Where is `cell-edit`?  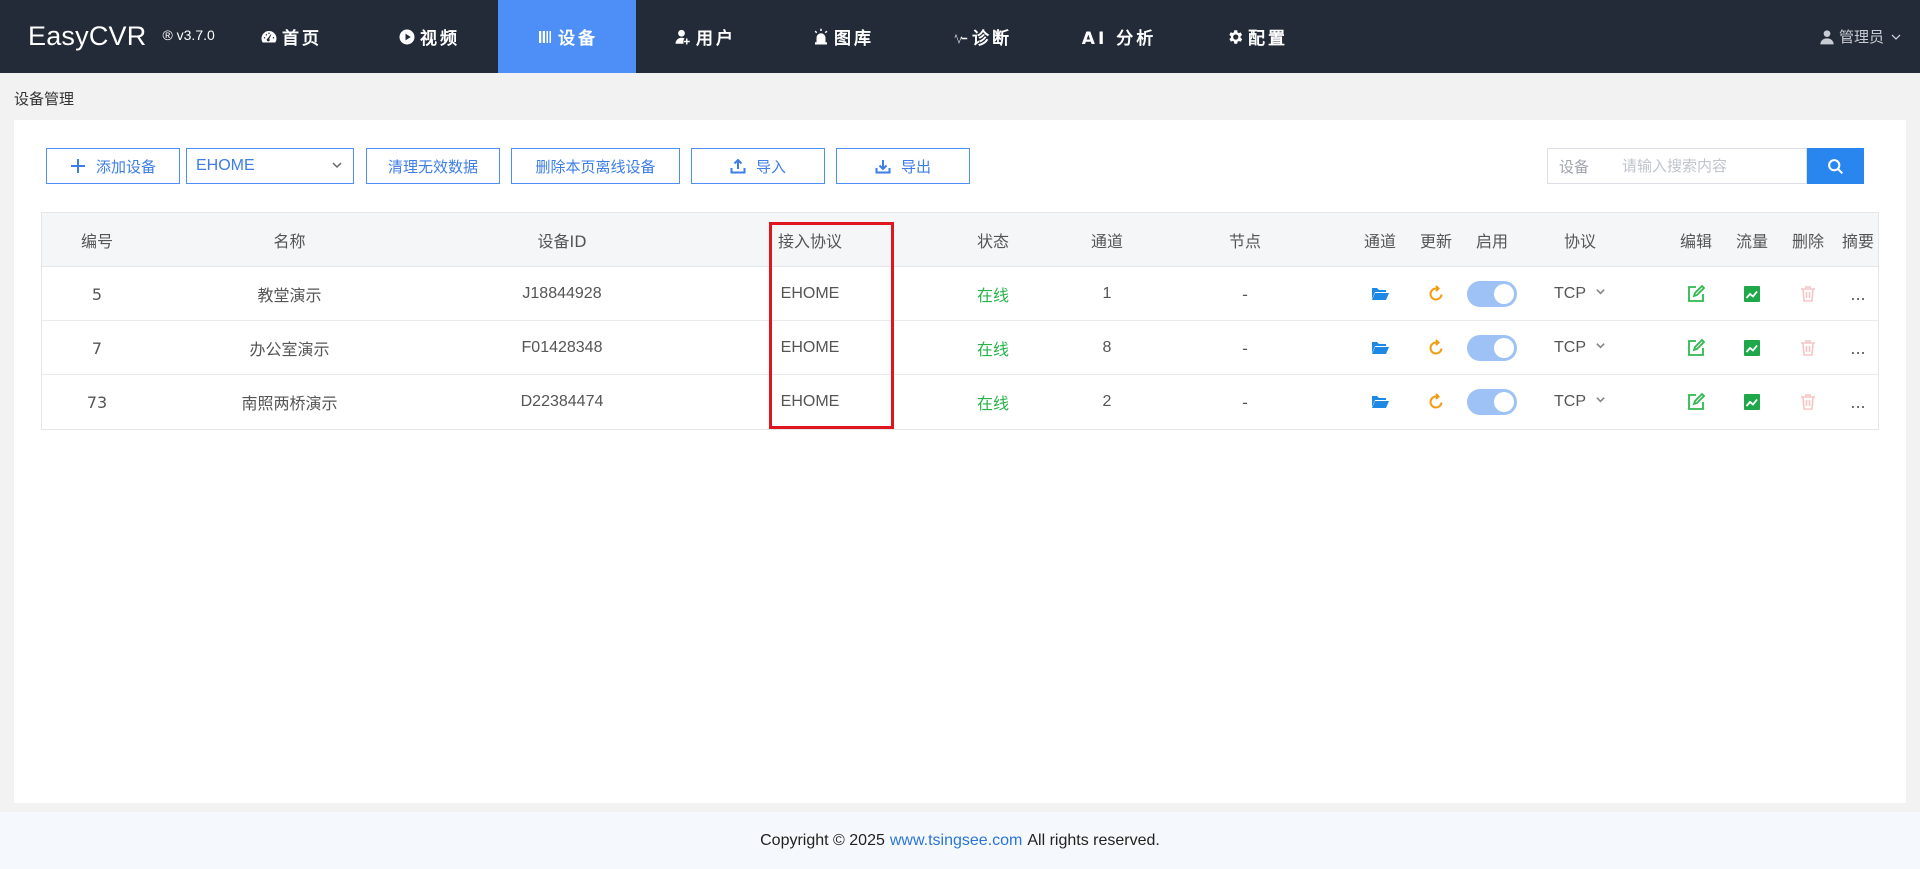
cell-edit is located at coordinates (1696, 348).